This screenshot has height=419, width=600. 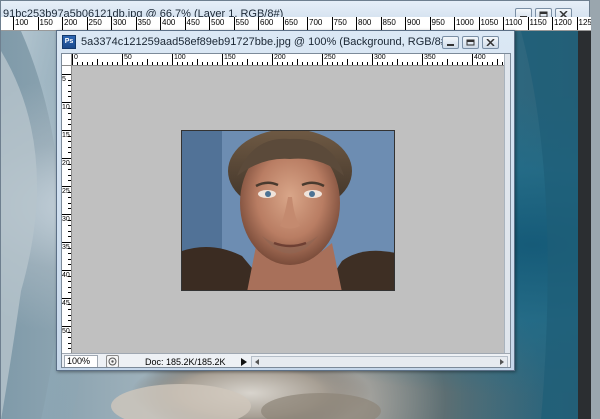 What do you see at coordinates (22, 22) in the screenshot?
I see `ruler-label: 100` at bounding box center [22, 22].